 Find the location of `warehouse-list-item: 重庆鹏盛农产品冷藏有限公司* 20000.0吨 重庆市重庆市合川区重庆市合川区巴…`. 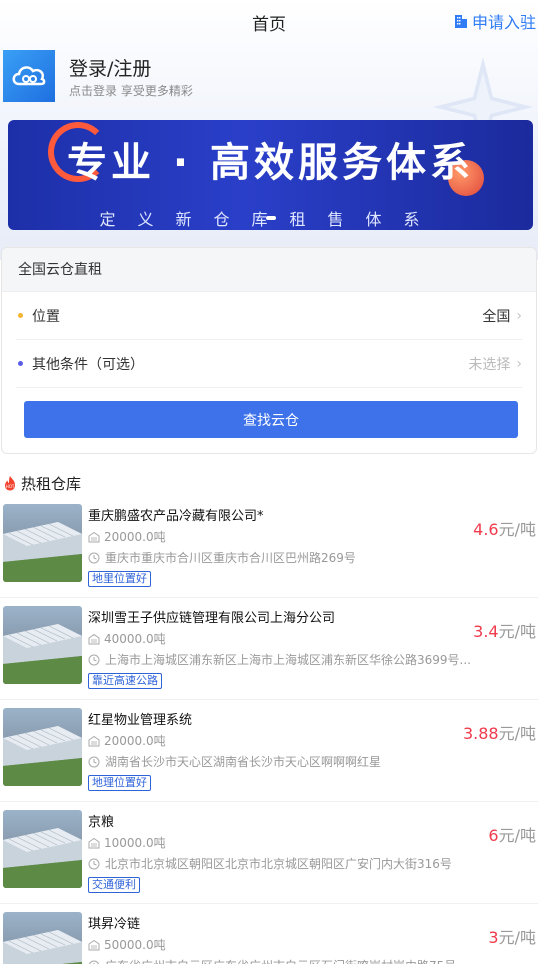

warehouse-list-item: 重庆鹏盛农产品冷藏有限公司* 20000.0吨 重庆市重庆市合川区重庆市合川区巴… is located at coordinates (269, 547).